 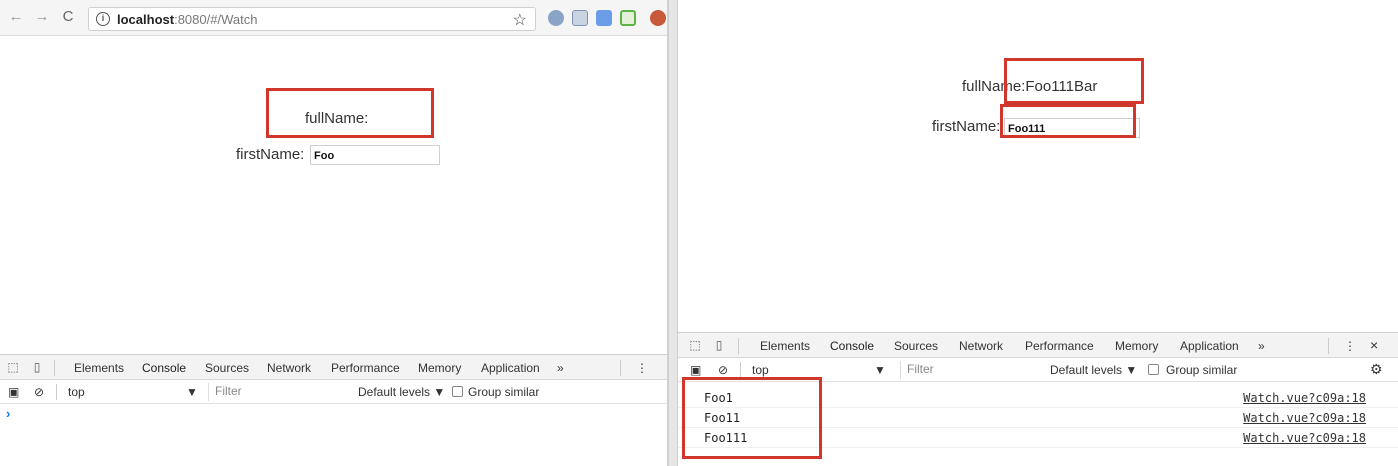 I want to click on reload-icon: C, so click(x=68, y=17).